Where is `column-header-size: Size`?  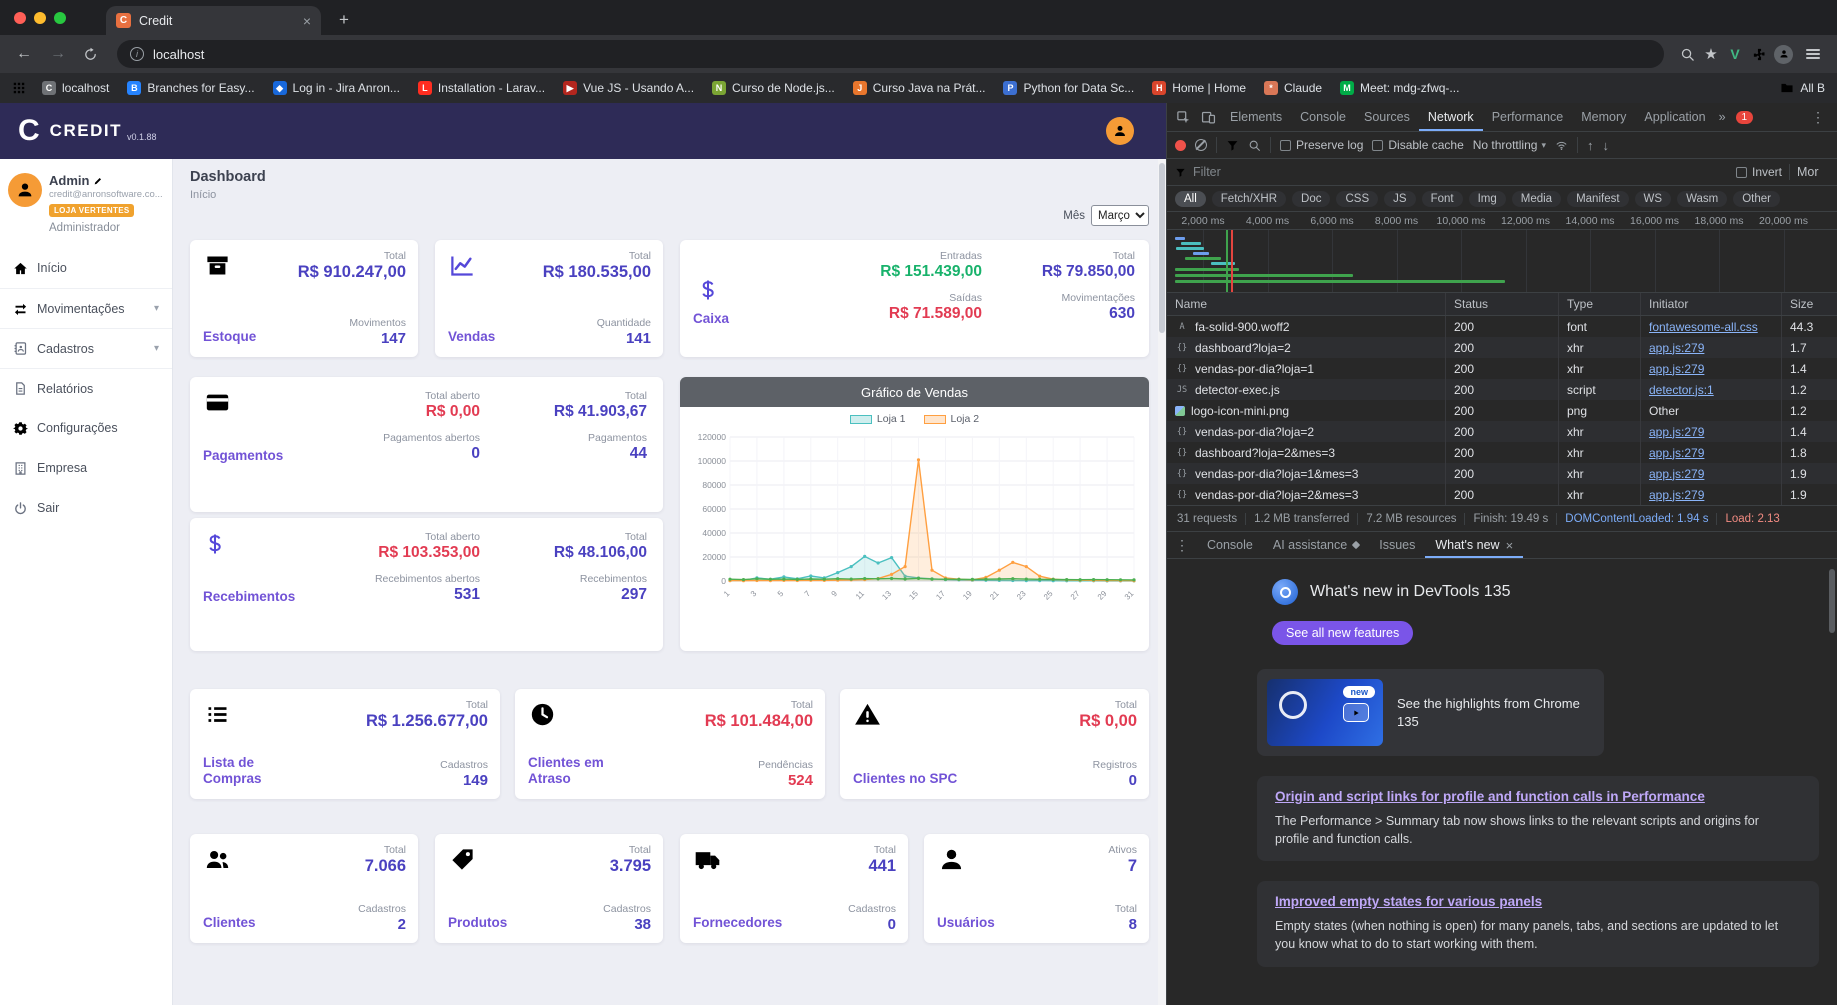
column-header-size: Size is located at coordinates (1809, 304).